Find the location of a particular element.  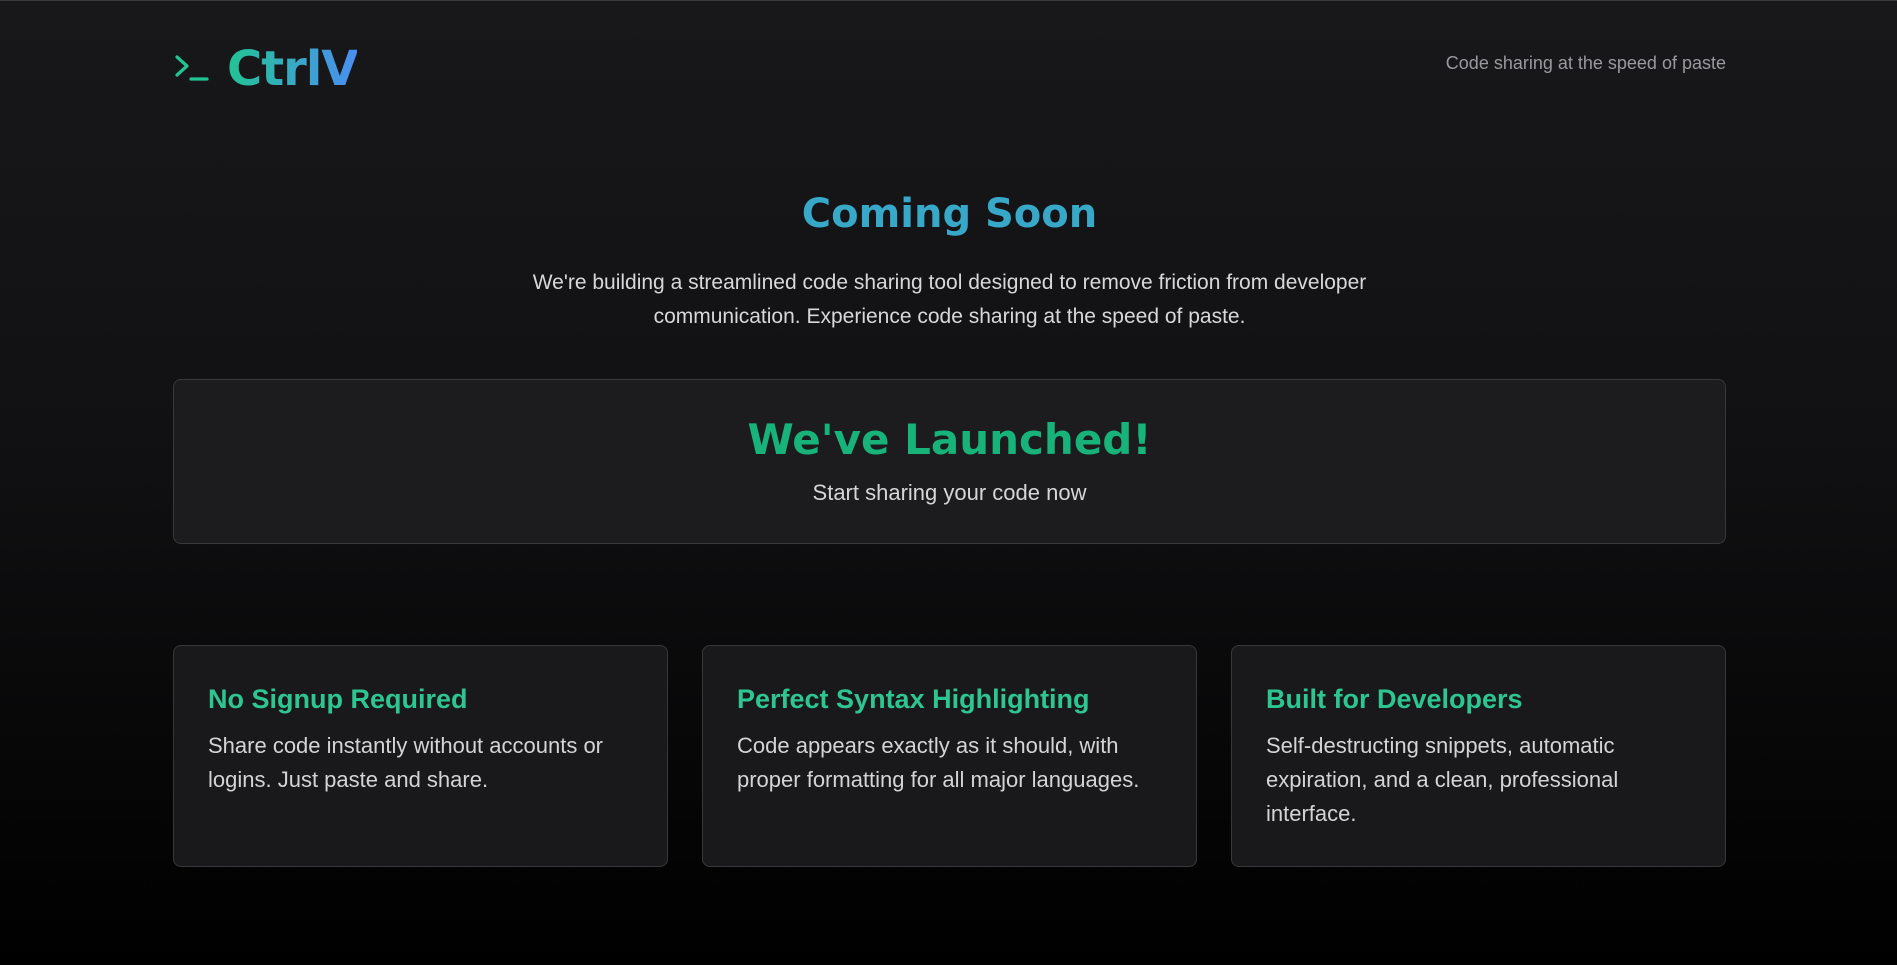

feature-card-title: Built for Developers is located at coordinates (1394, 699).